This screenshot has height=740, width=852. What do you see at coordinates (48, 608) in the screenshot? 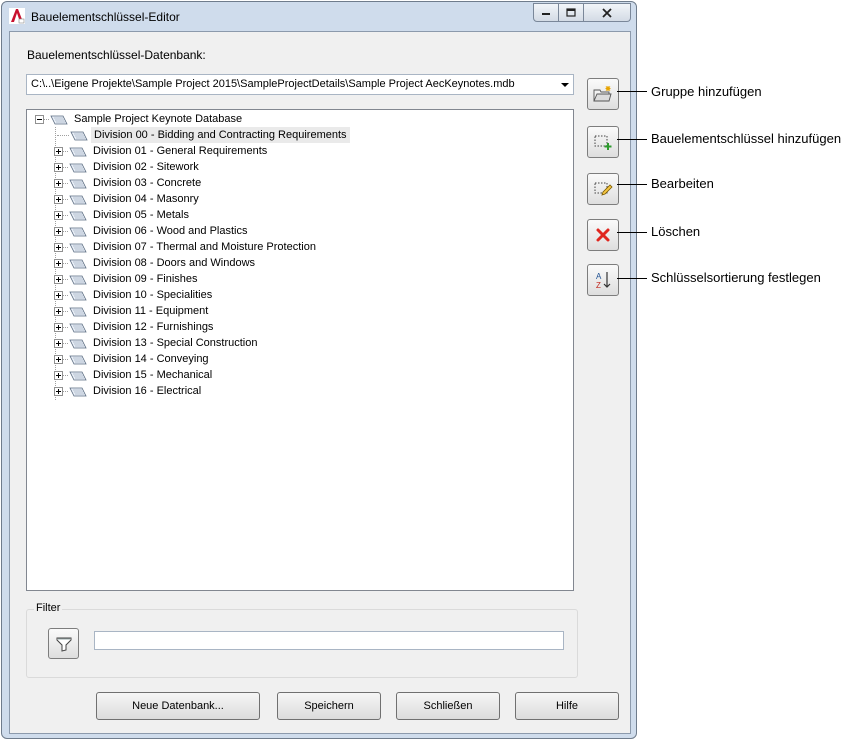
I see `filter-label: Filter` at bounding box center [48, 608].